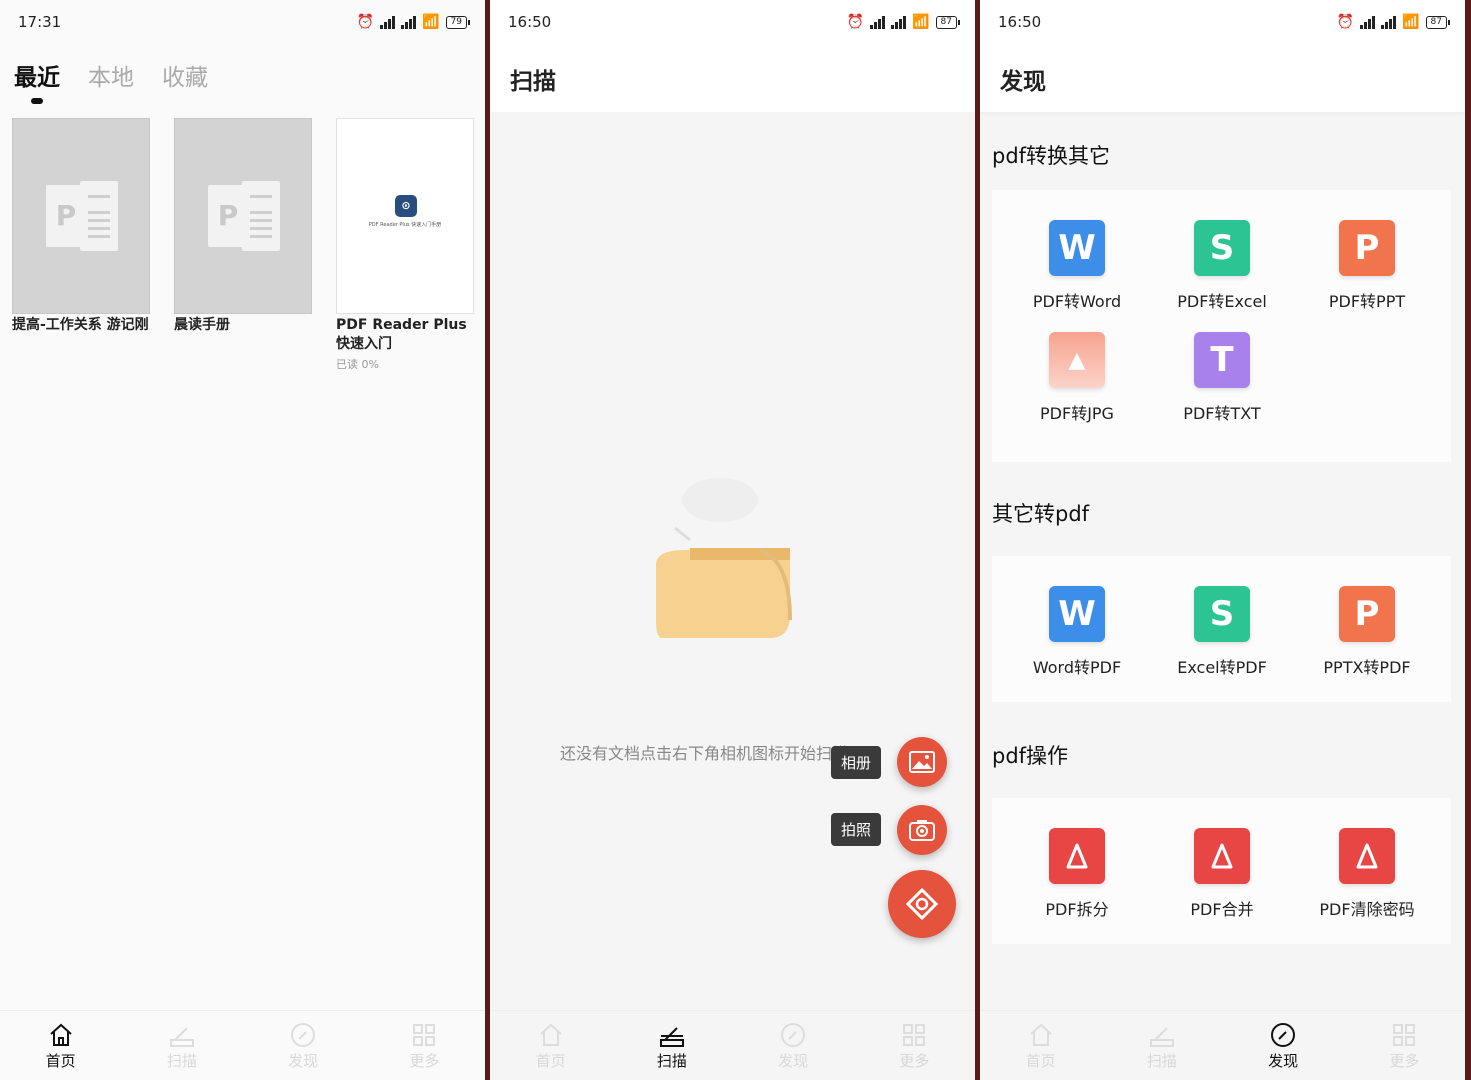 Image resolution: width=1471 pixels, height=1080 pixels. Describe the element at coordinates (185, 75) in the screenshot. I see `tab-favorites: 收藏` at that location.